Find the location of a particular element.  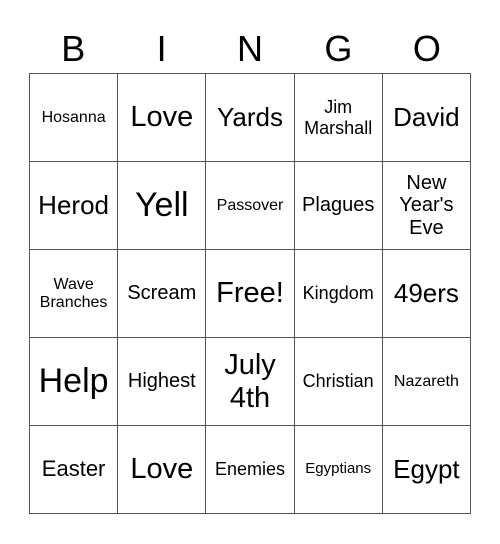

bingo-cell-text: Plagues is located at coordinates (338, 205).